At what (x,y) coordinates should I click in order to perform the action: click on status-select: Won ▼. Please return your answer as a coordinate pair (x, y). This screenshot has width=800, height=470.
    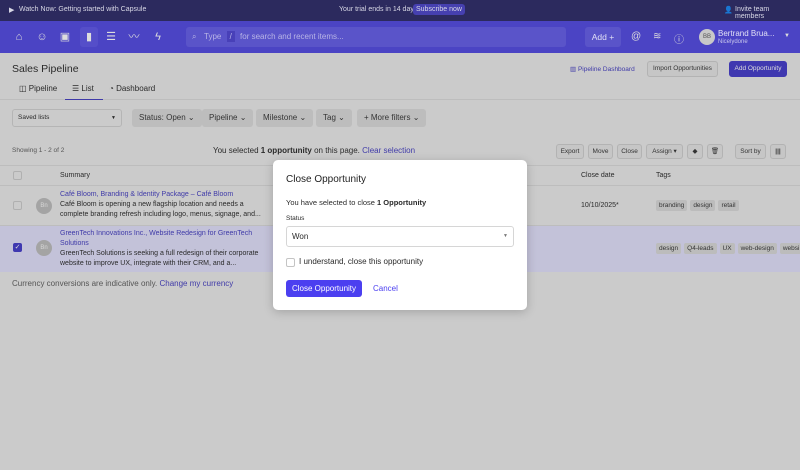
    Looking at the image, I should click on (400, 236).